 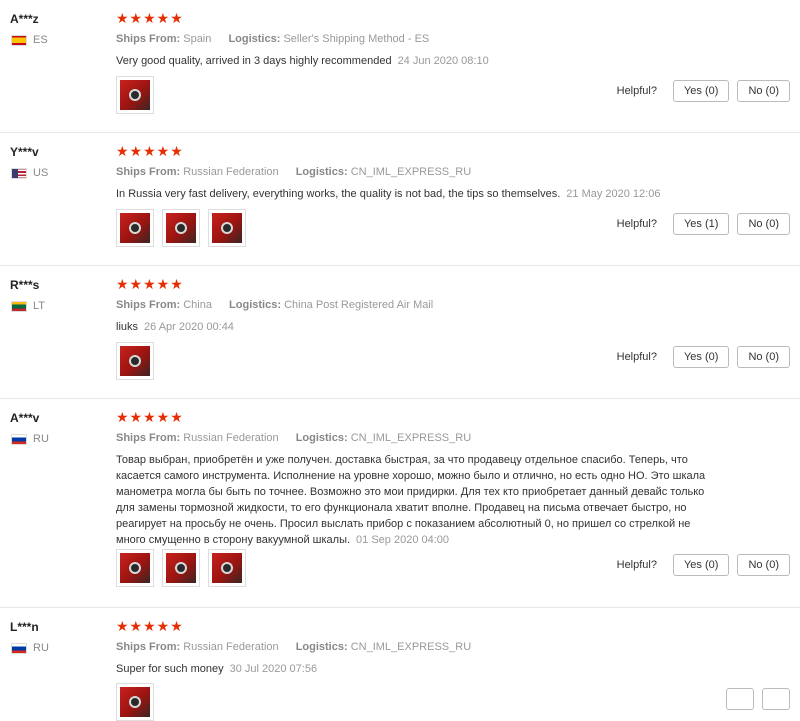 What do you see at coordinates (776, 699) in the screenshot?
I see `helpful-no-button` at bounding box center [776, 699].